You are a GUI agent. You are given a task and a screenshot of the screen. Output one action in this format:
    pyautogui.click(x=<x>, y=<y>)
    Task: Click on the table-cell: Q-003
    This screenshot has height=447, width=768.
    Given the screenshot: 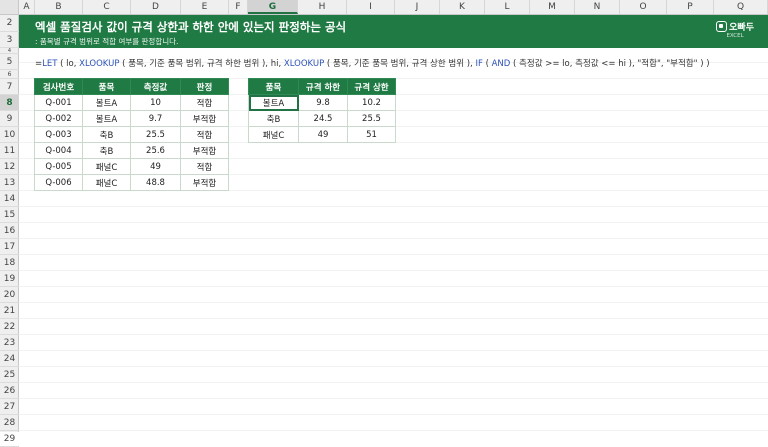 What is the action you would take?
    pyautogui.click(x=58, y=134)
    